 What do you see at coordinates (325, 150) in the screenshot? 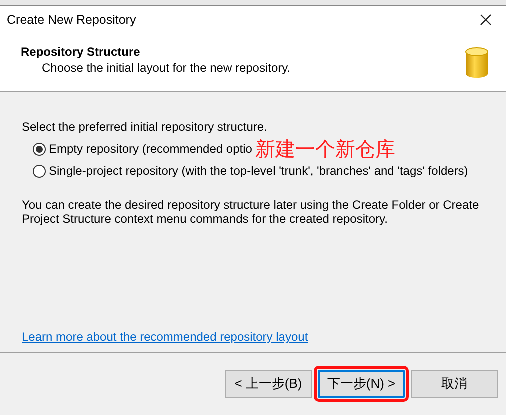
I see `annotation-text: 新建一个新仓库` at bounding box center [325, 150].